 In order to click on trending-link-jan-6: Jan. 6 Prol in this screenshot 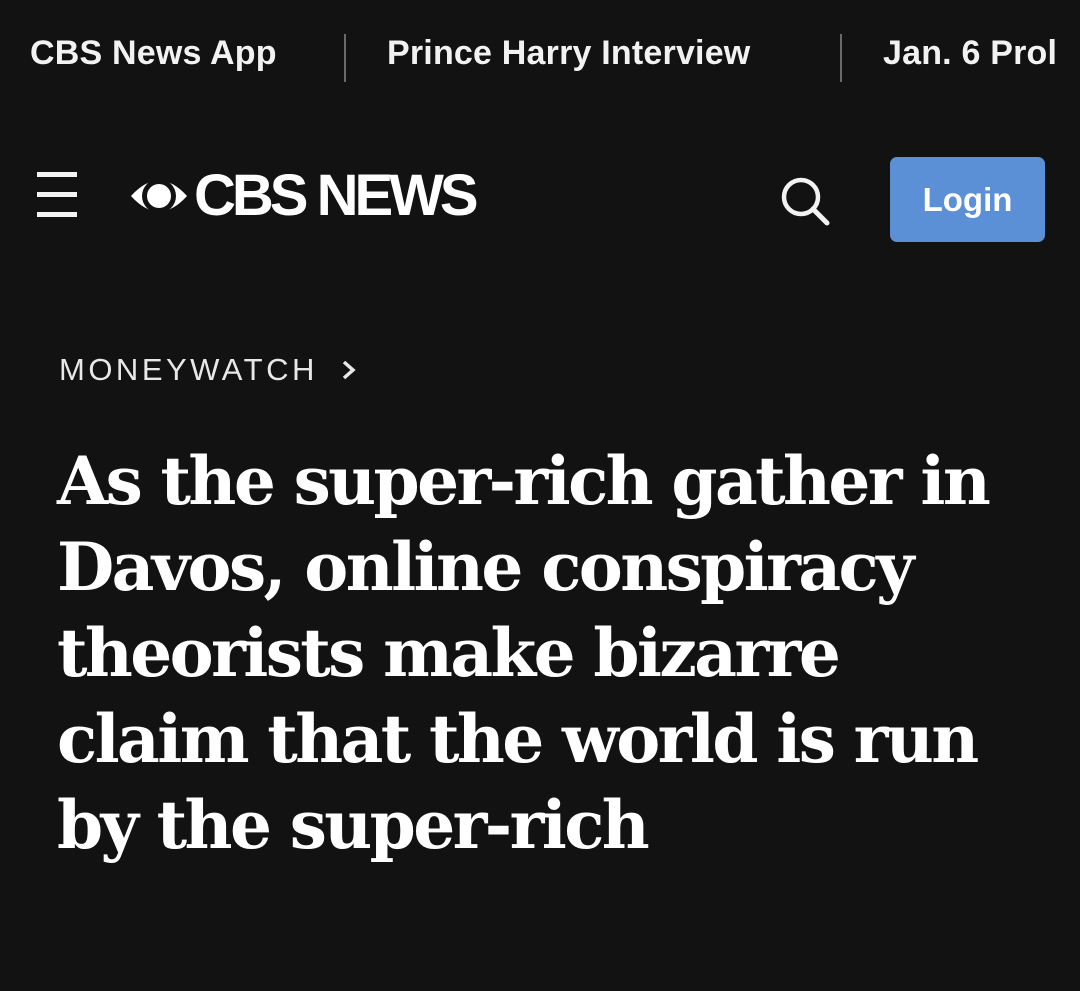, I will do `click(970, 53)`.